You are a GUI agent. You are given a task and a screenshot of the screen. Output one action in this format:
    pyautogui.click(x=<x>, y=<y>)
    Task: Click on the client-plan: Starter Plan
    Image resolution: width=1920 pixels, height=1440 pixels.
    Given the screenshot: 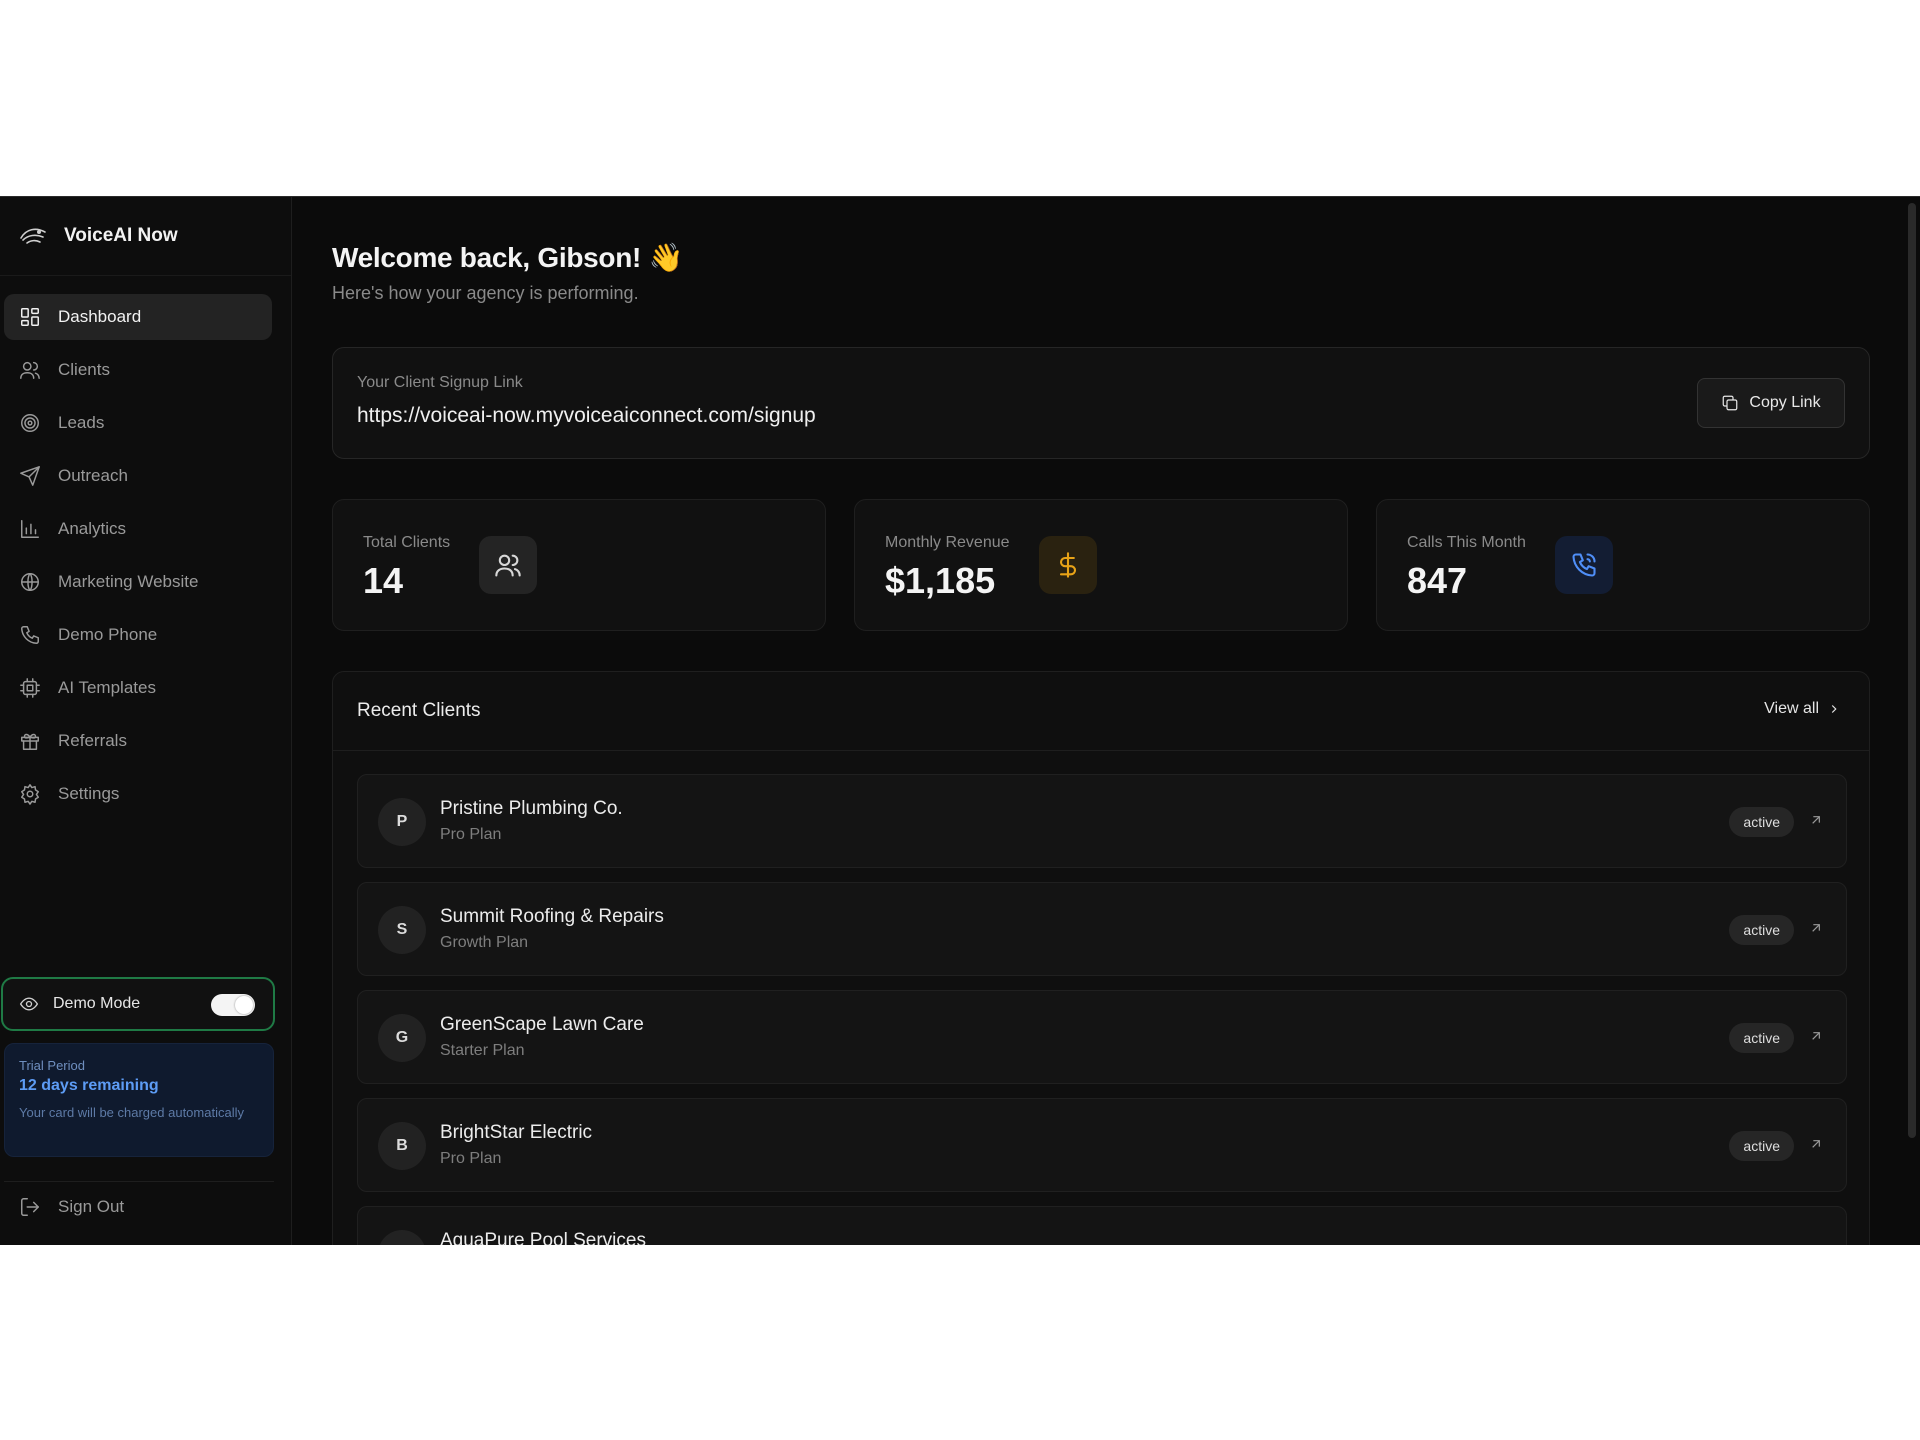 What is the action you would take?
    pyautogui.click(x=482, y=1050)
    